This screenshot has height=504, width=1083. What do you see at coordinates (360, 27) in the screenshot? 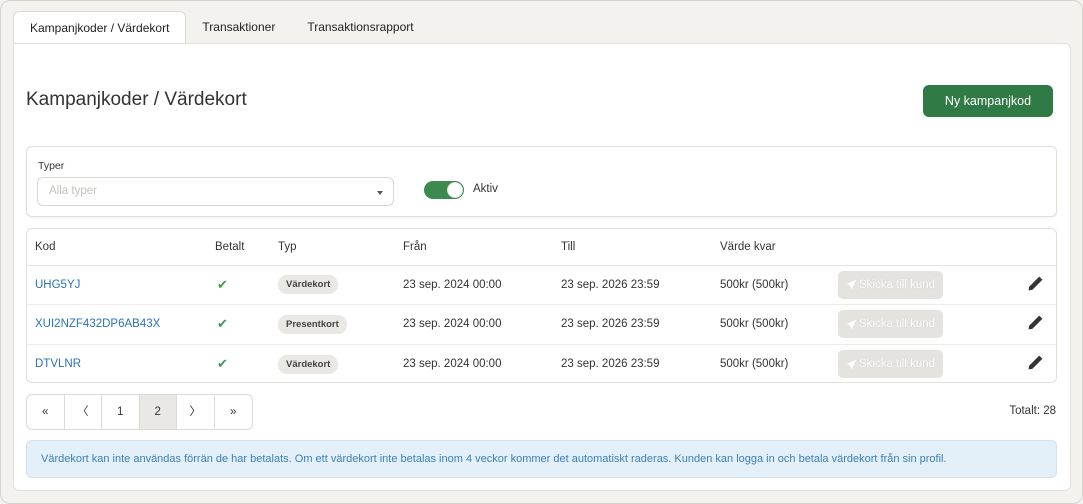
I see `tab-transaktionsrapport: Transaktionsrapport` at bounding box center [360, 27].